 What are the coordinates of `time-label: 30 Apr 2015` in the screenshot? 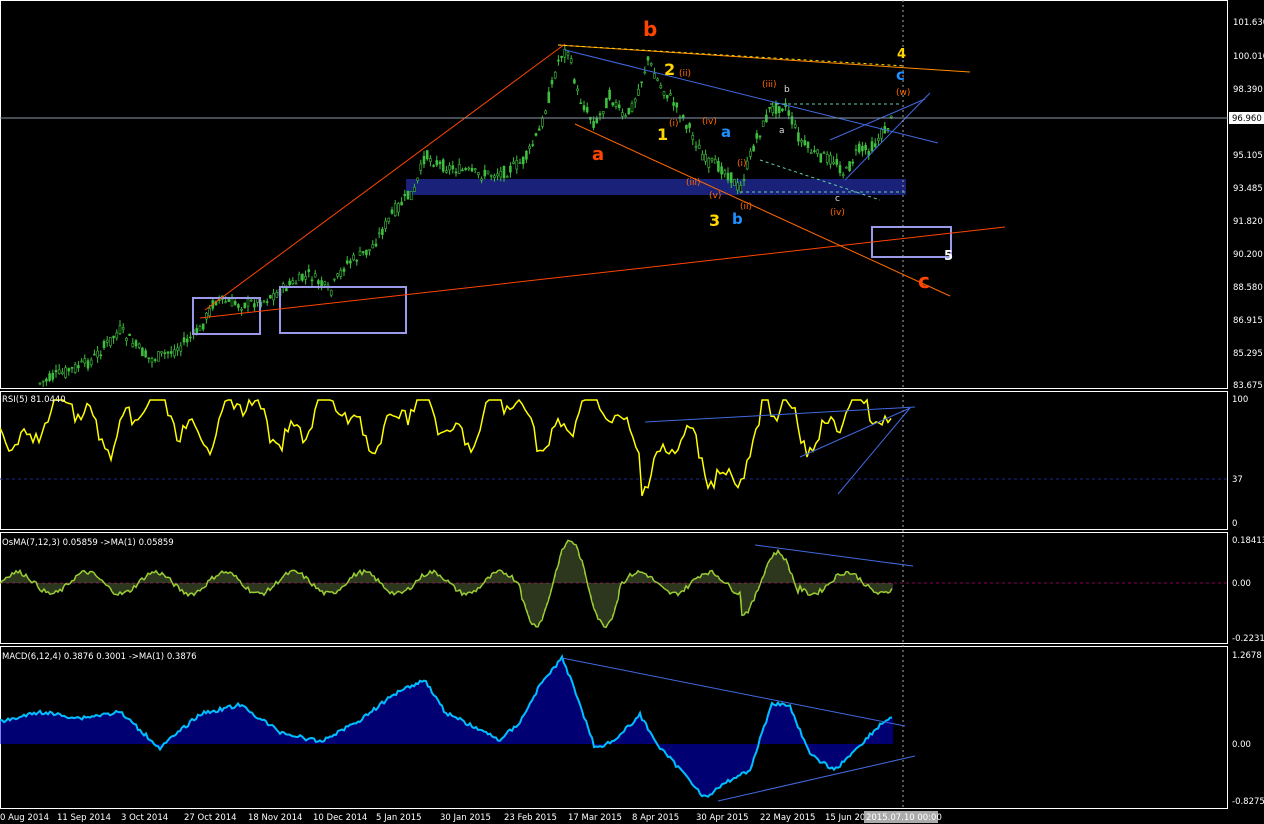 It's located at (722, 818).